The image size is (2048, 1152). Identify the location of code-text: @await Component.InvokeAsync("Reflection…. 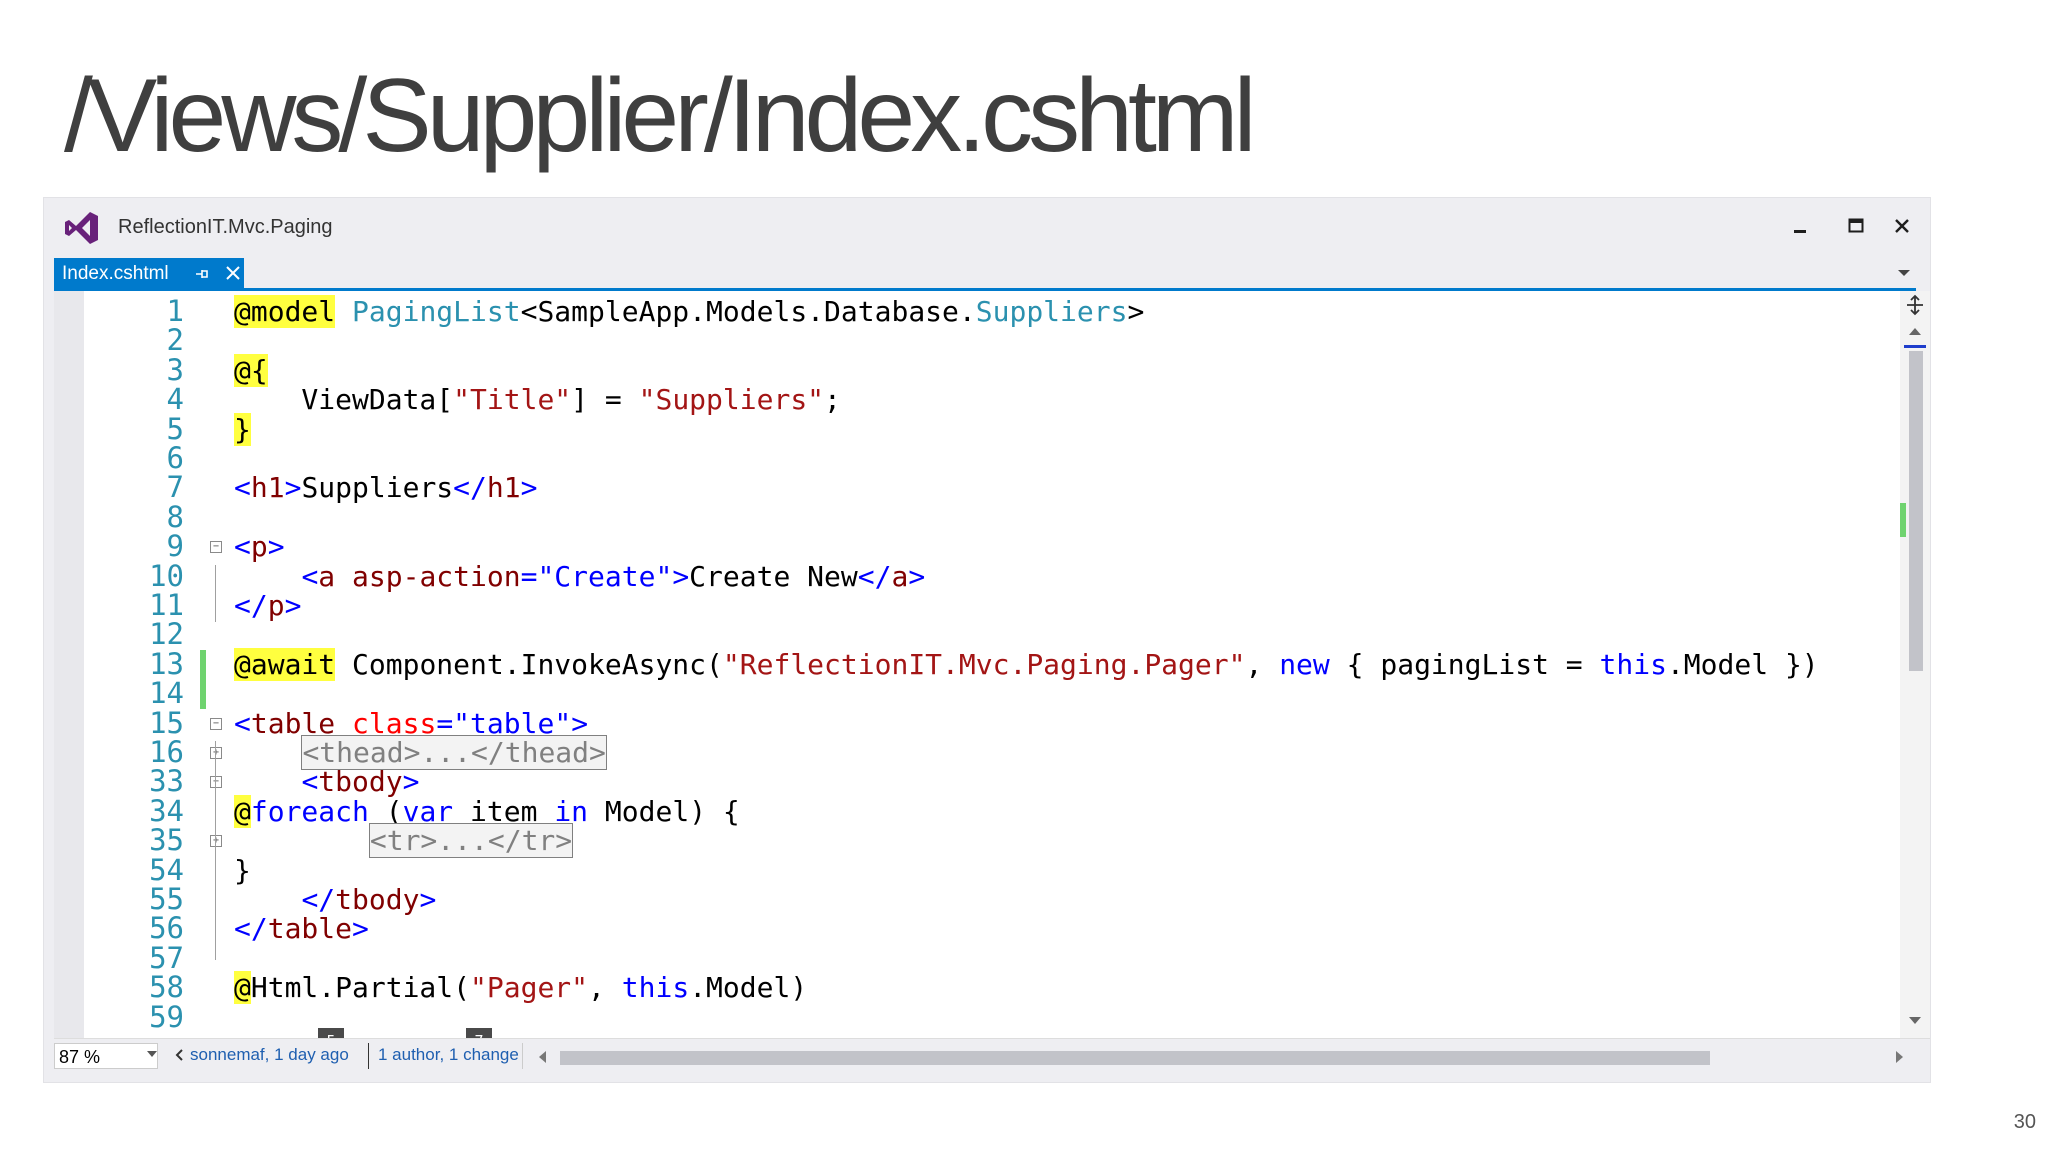
(1026, 664).